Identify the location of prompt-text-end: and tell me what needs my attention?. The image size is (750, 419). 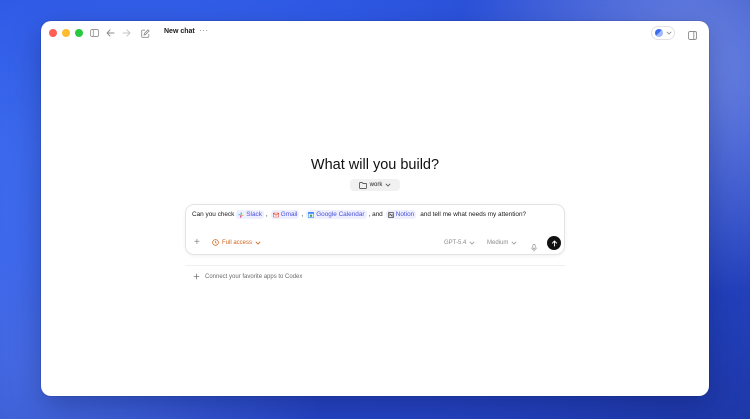
(473, 214).